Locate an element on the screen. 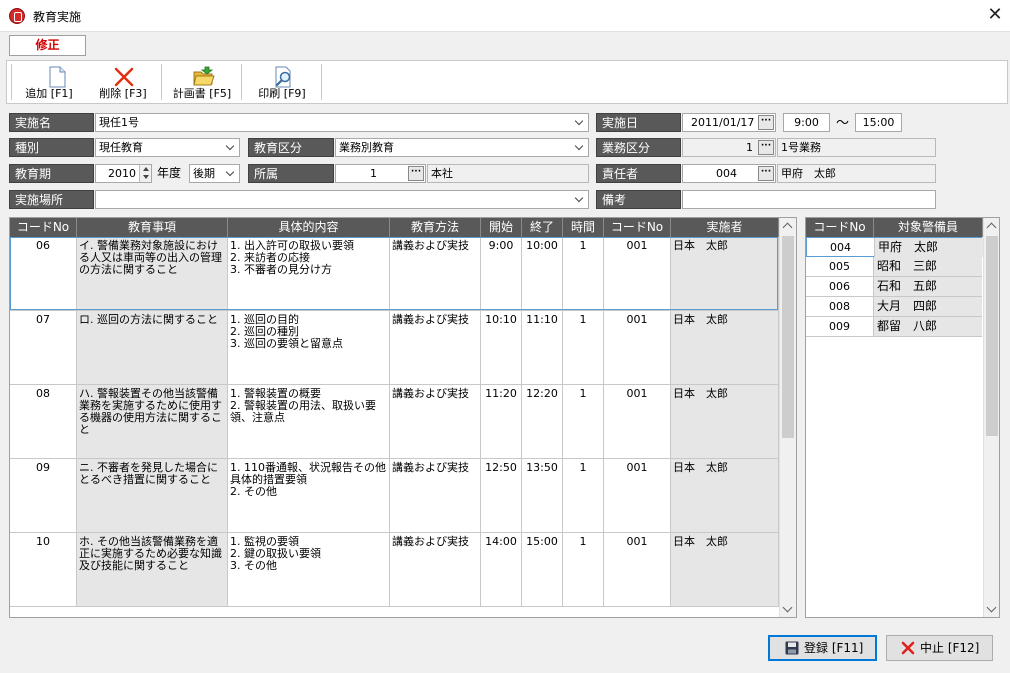 The width and height of the screenshot is (1010, 673). cell-details: 1. 110番通報、状況報告その他具体的措置要領 2. その他 is located at coordinates (309, 496).